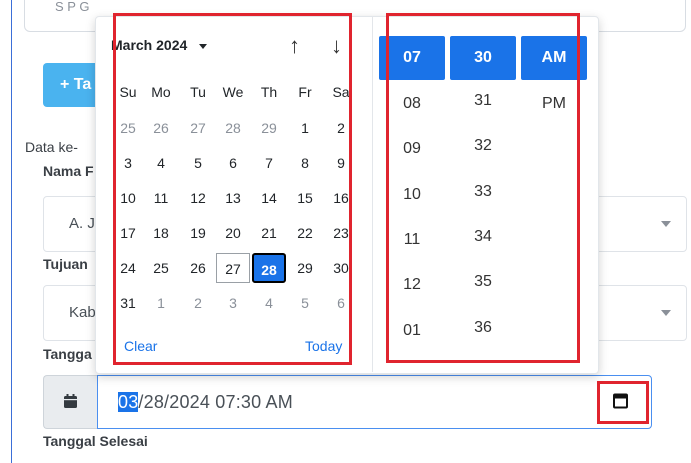 The image size is (691, 463). I want to click on date-rest-segment: /28/2024 07:30 AM, so click(215, 402).